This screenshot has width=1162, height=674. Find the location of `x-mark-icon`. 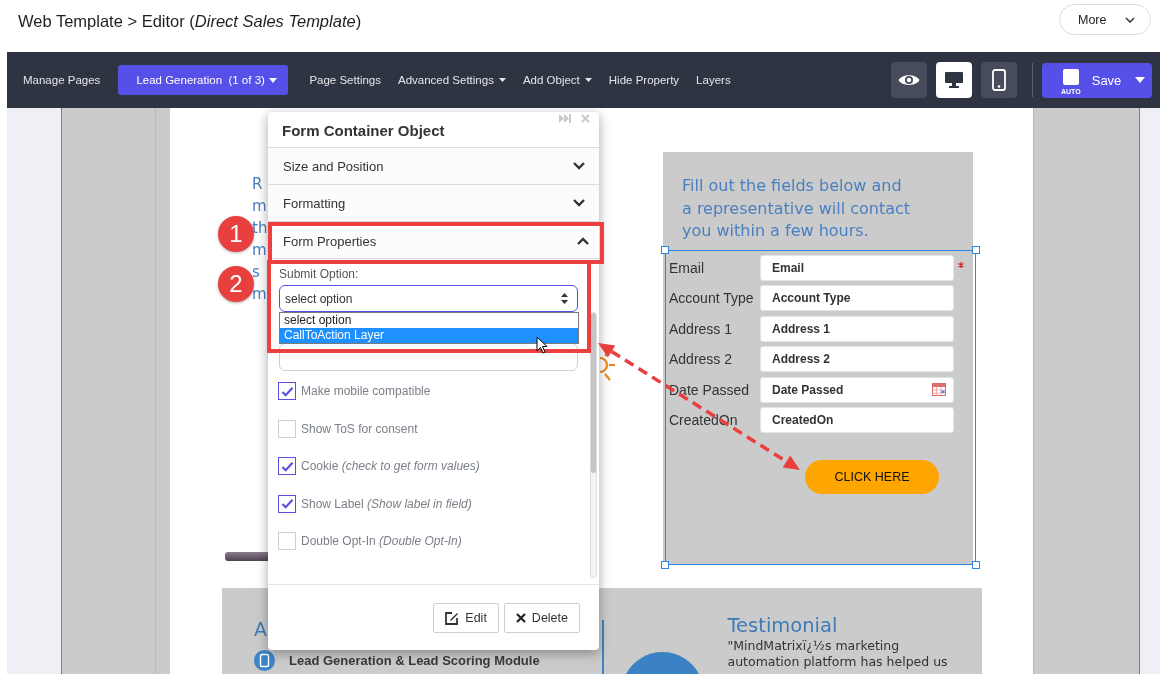

x-mark-icon is located at coordinates (520, 618).